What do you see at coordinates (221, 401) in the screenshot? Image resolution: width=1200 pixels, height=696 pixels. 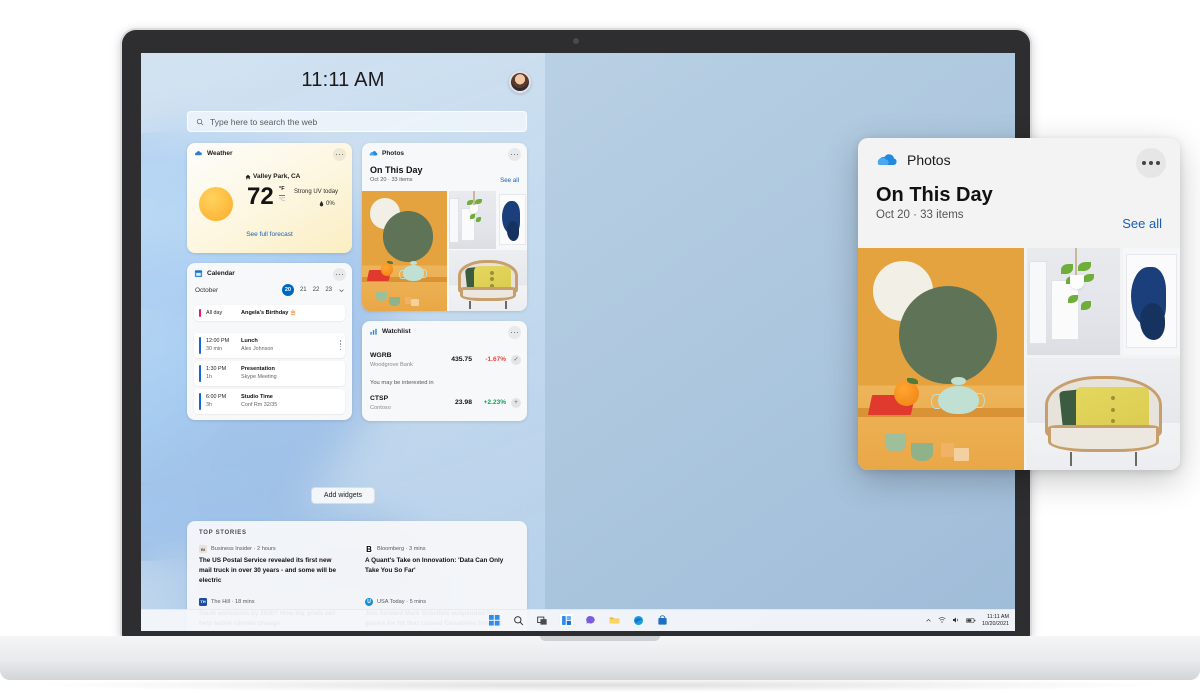 I see `event-time: 6:00 PM 3h` at bounding box center [221, 401].